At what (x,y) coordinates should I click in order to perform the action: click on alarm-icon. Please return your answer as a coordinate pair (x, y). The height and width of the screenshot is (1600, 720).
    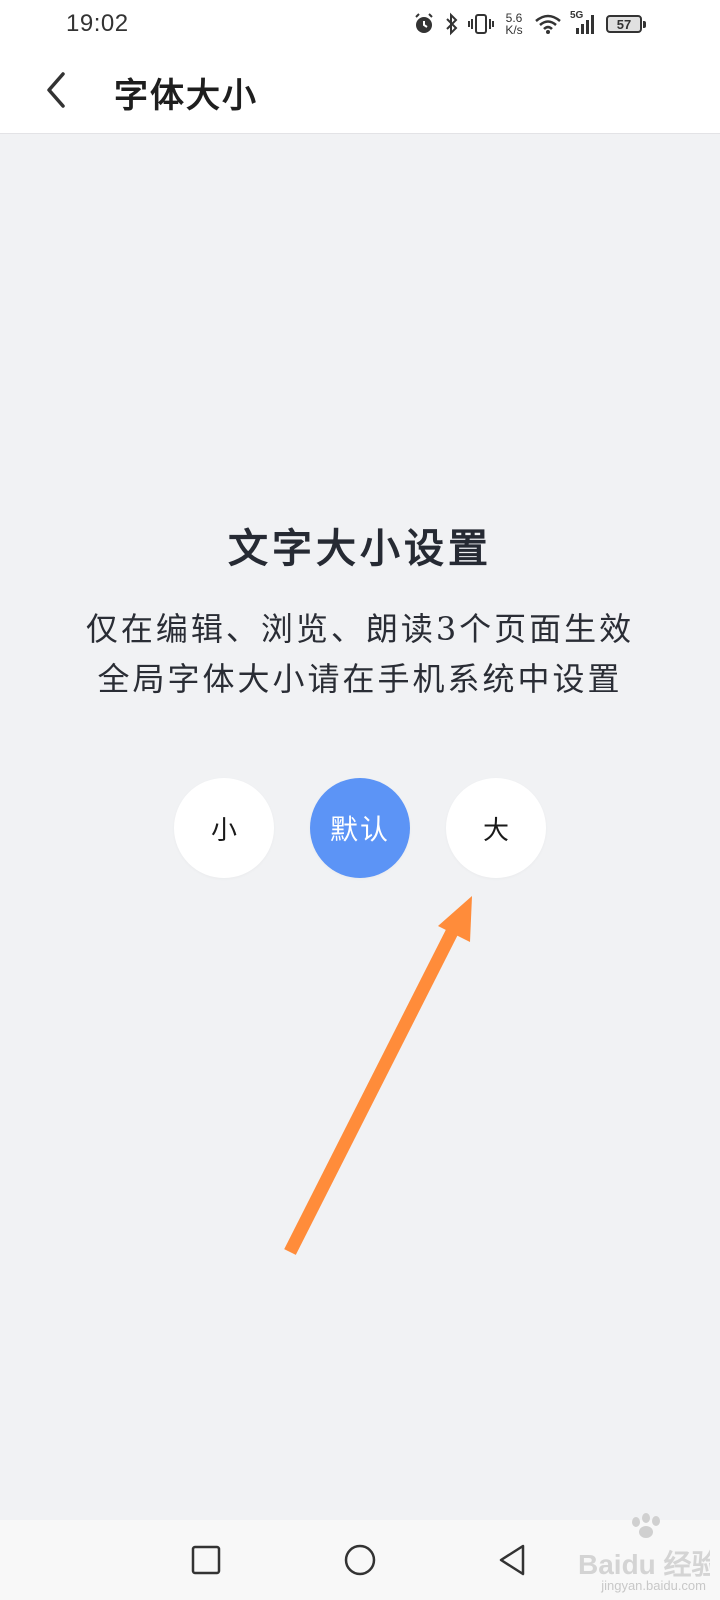
    Looking at the image, I should click on (424, 24).